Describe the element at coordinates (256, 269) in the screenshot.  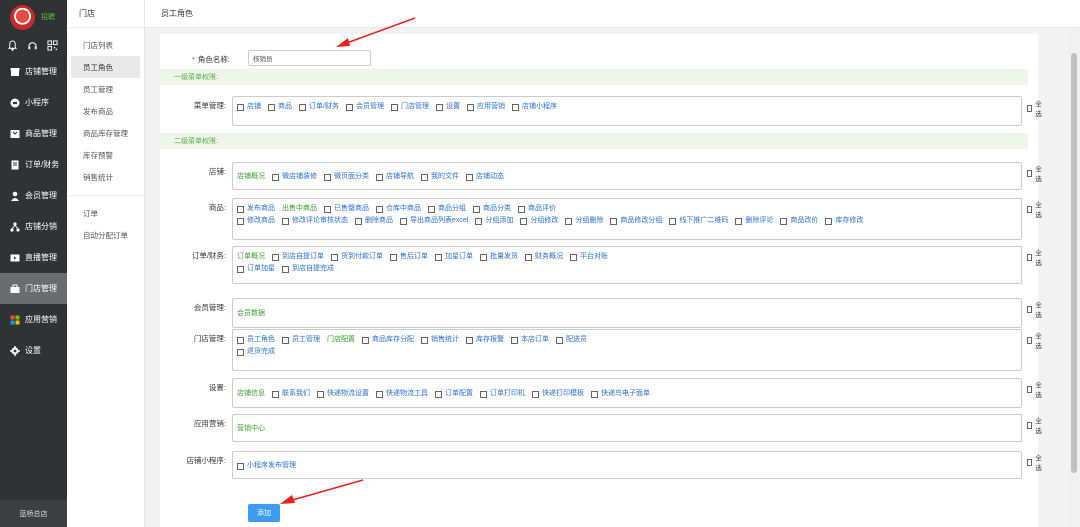
I see `permission-option: 订单加星` at that location.